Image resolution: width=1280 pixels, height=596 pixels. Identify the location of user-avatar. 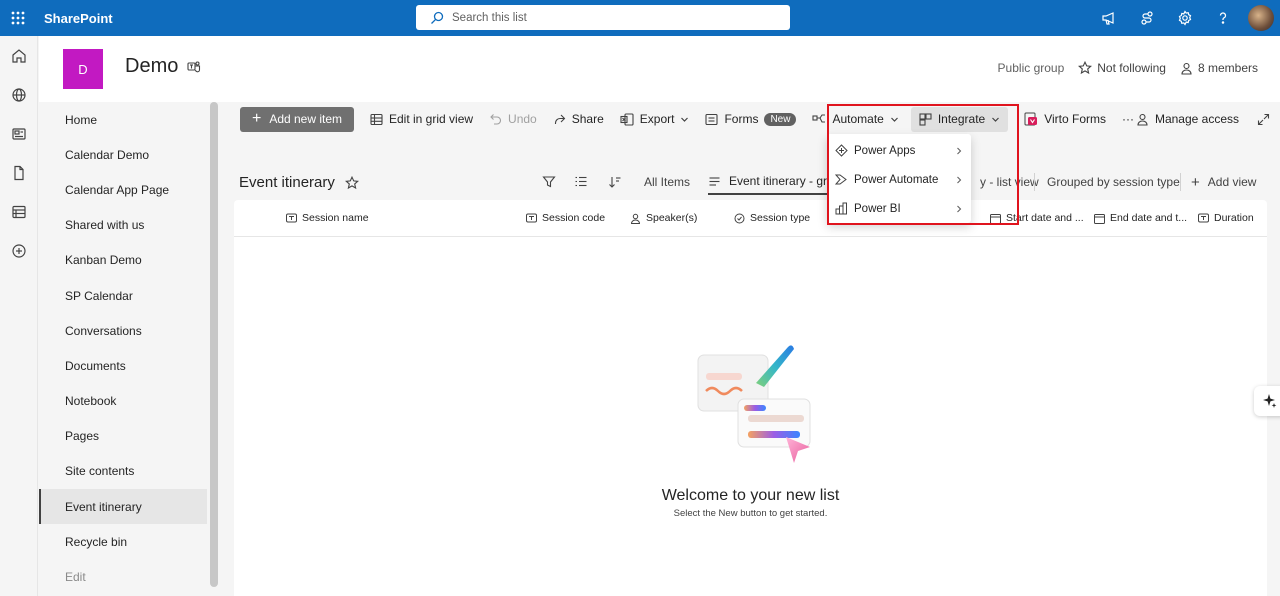
(1261, 18).